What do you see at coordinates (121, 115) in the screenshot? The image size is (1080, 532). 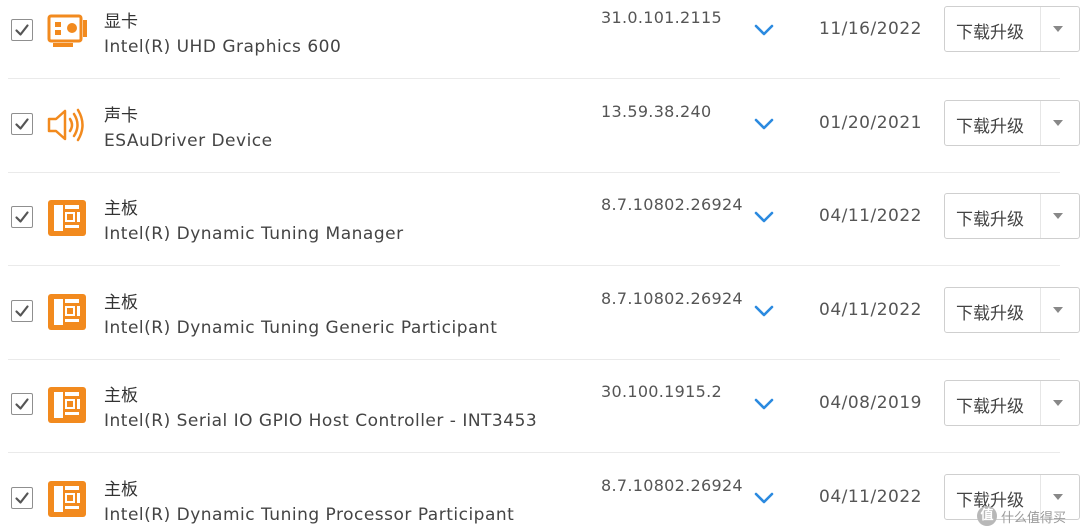 I see `device-category: 声卡` at bounding box center [121, 115].